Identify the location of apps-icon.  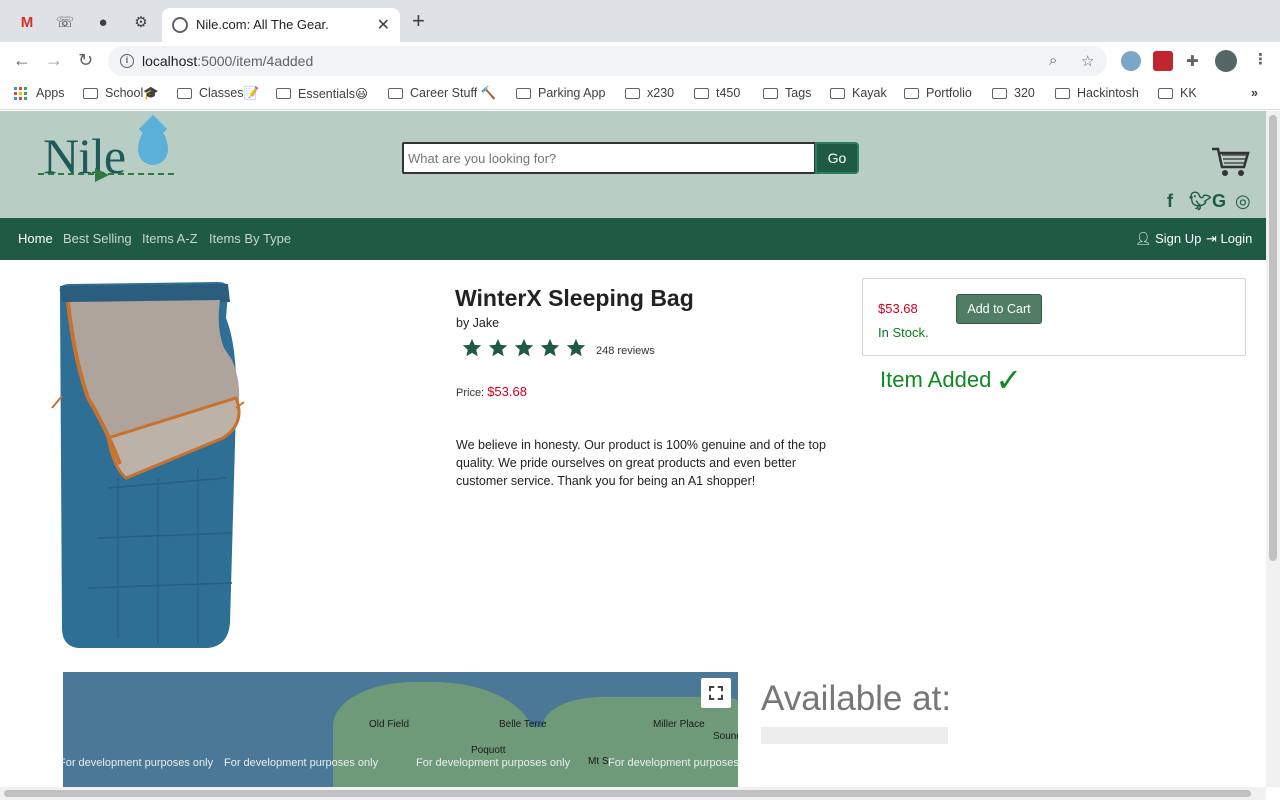
(20, 93).